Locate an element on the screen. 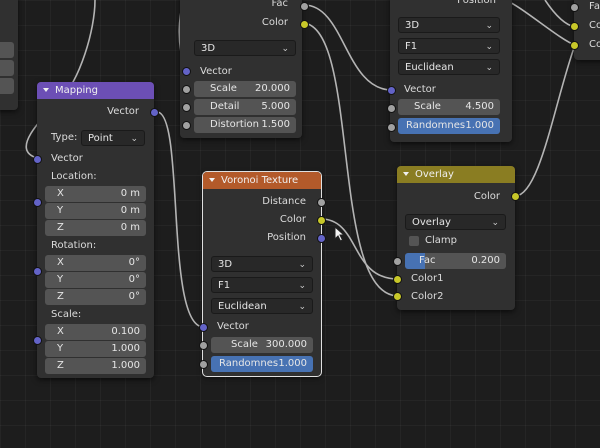 The width and height of the screenshot is (600, 448). overlay-color2-socket is located at coordinates (397, 296).